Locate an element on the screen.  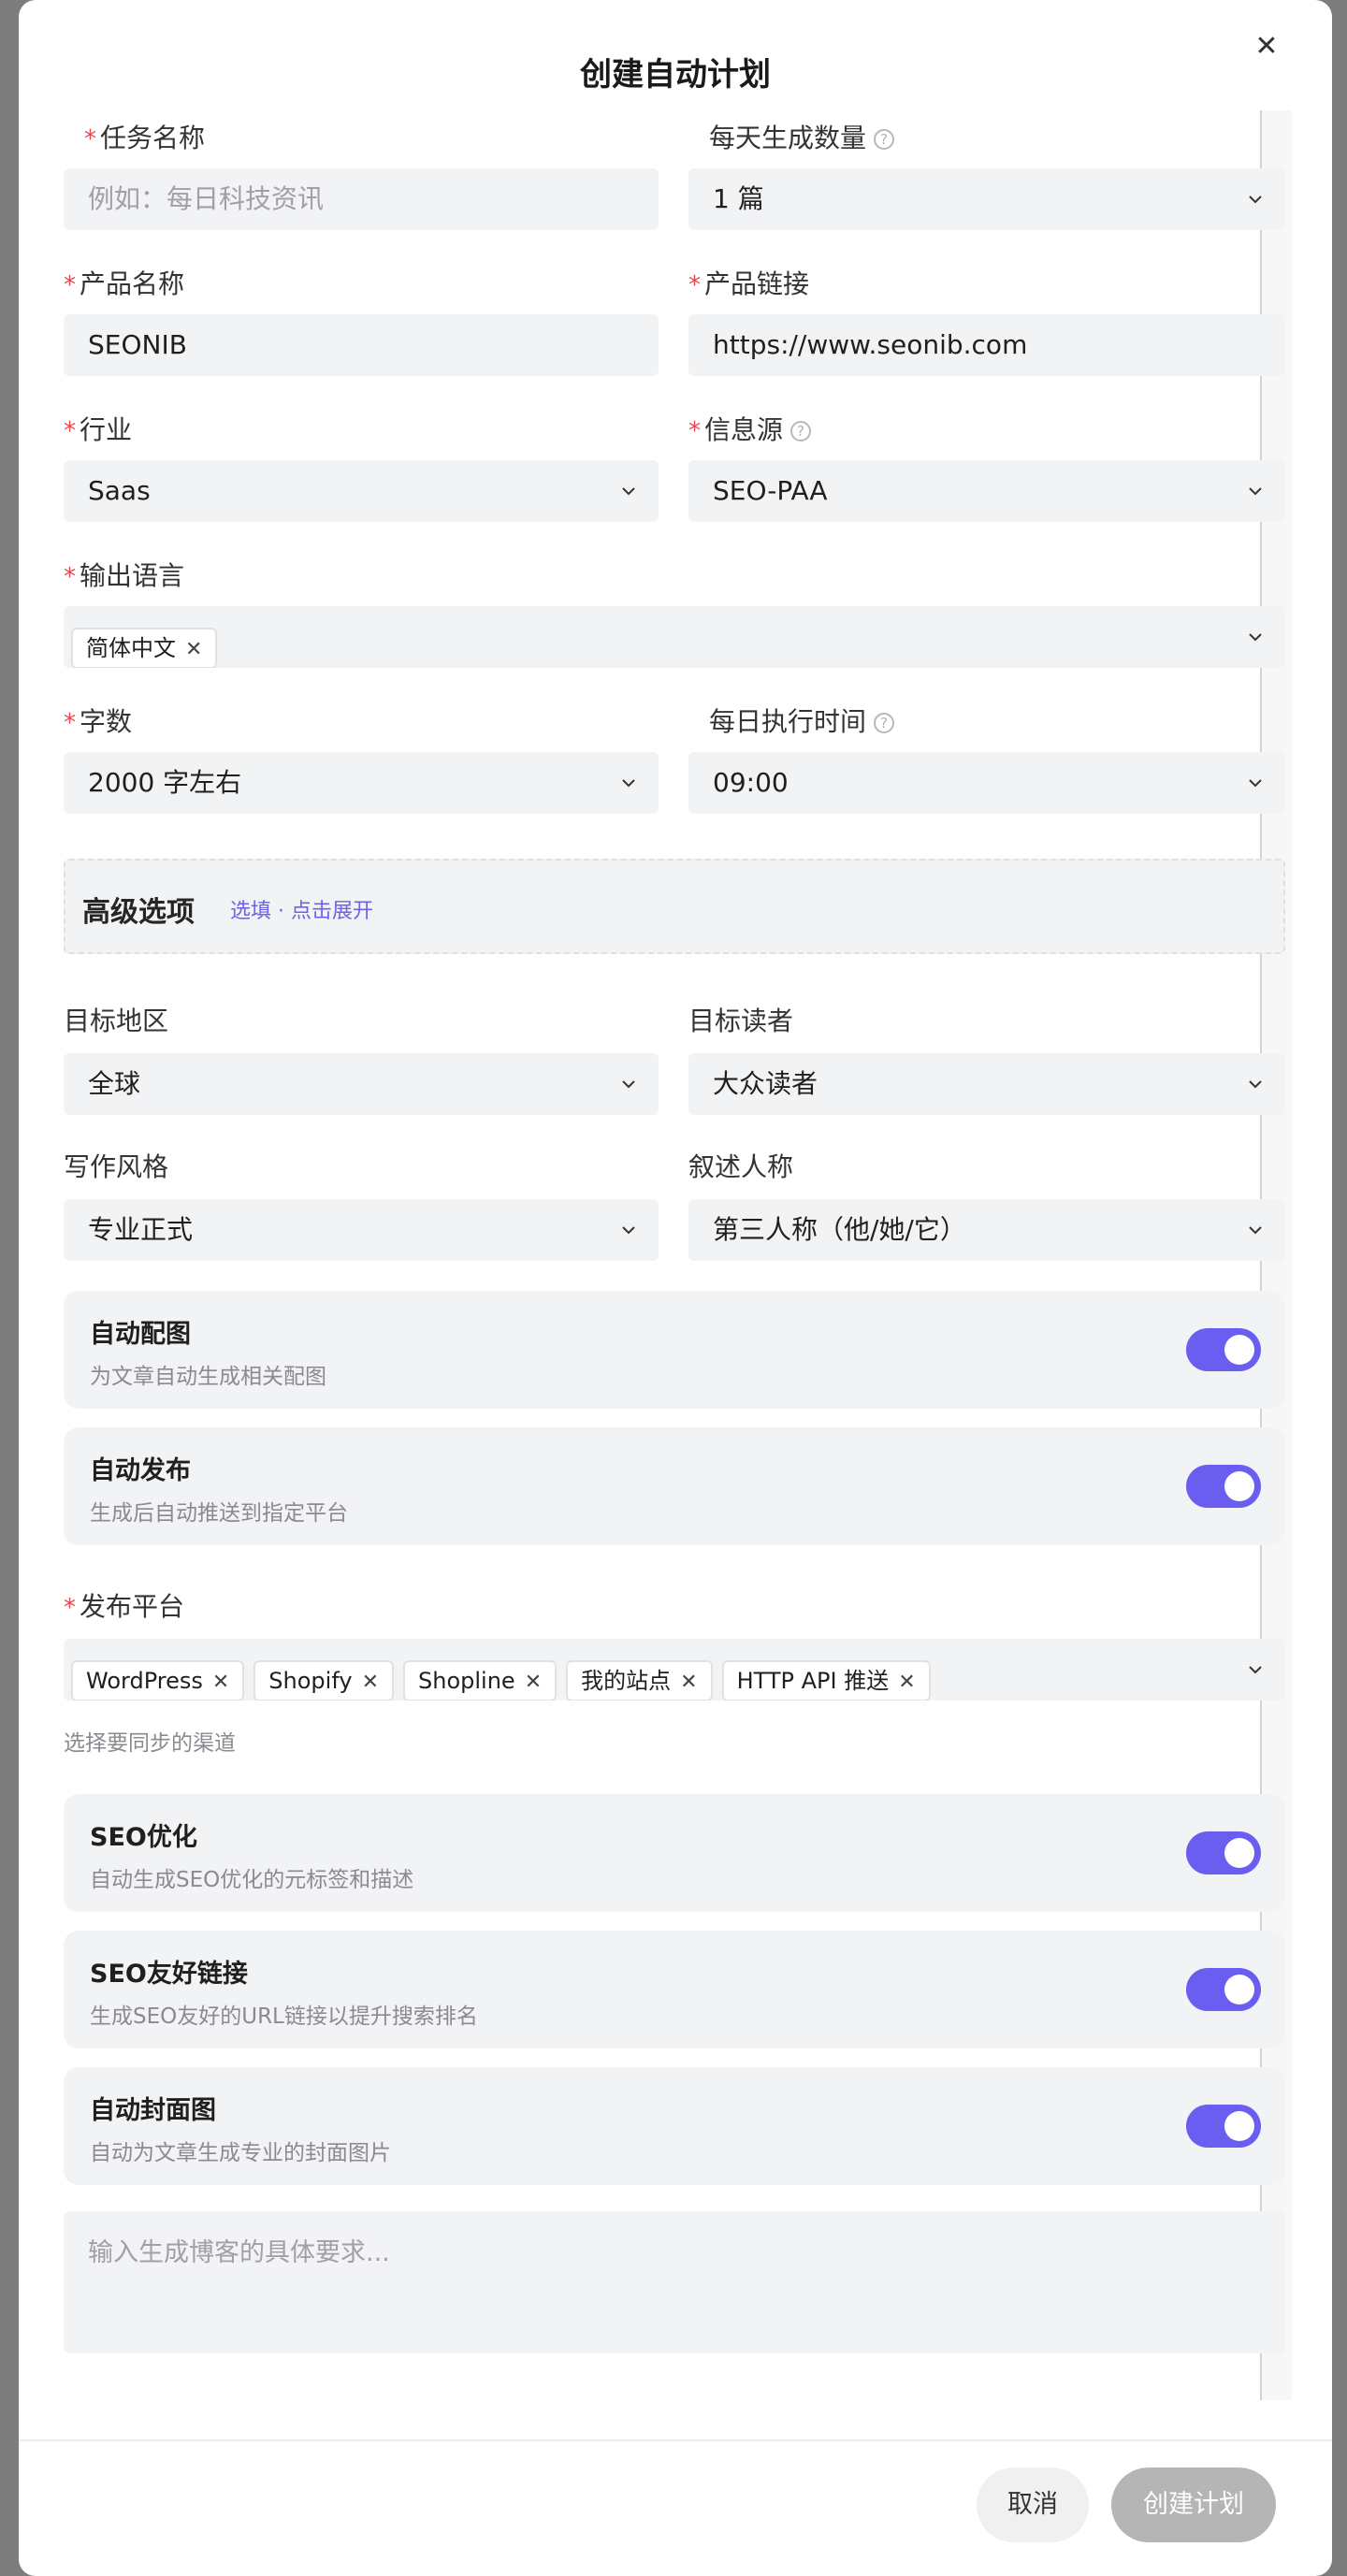
cancel-button: 取消 is located at coordinates (1033, 2504).